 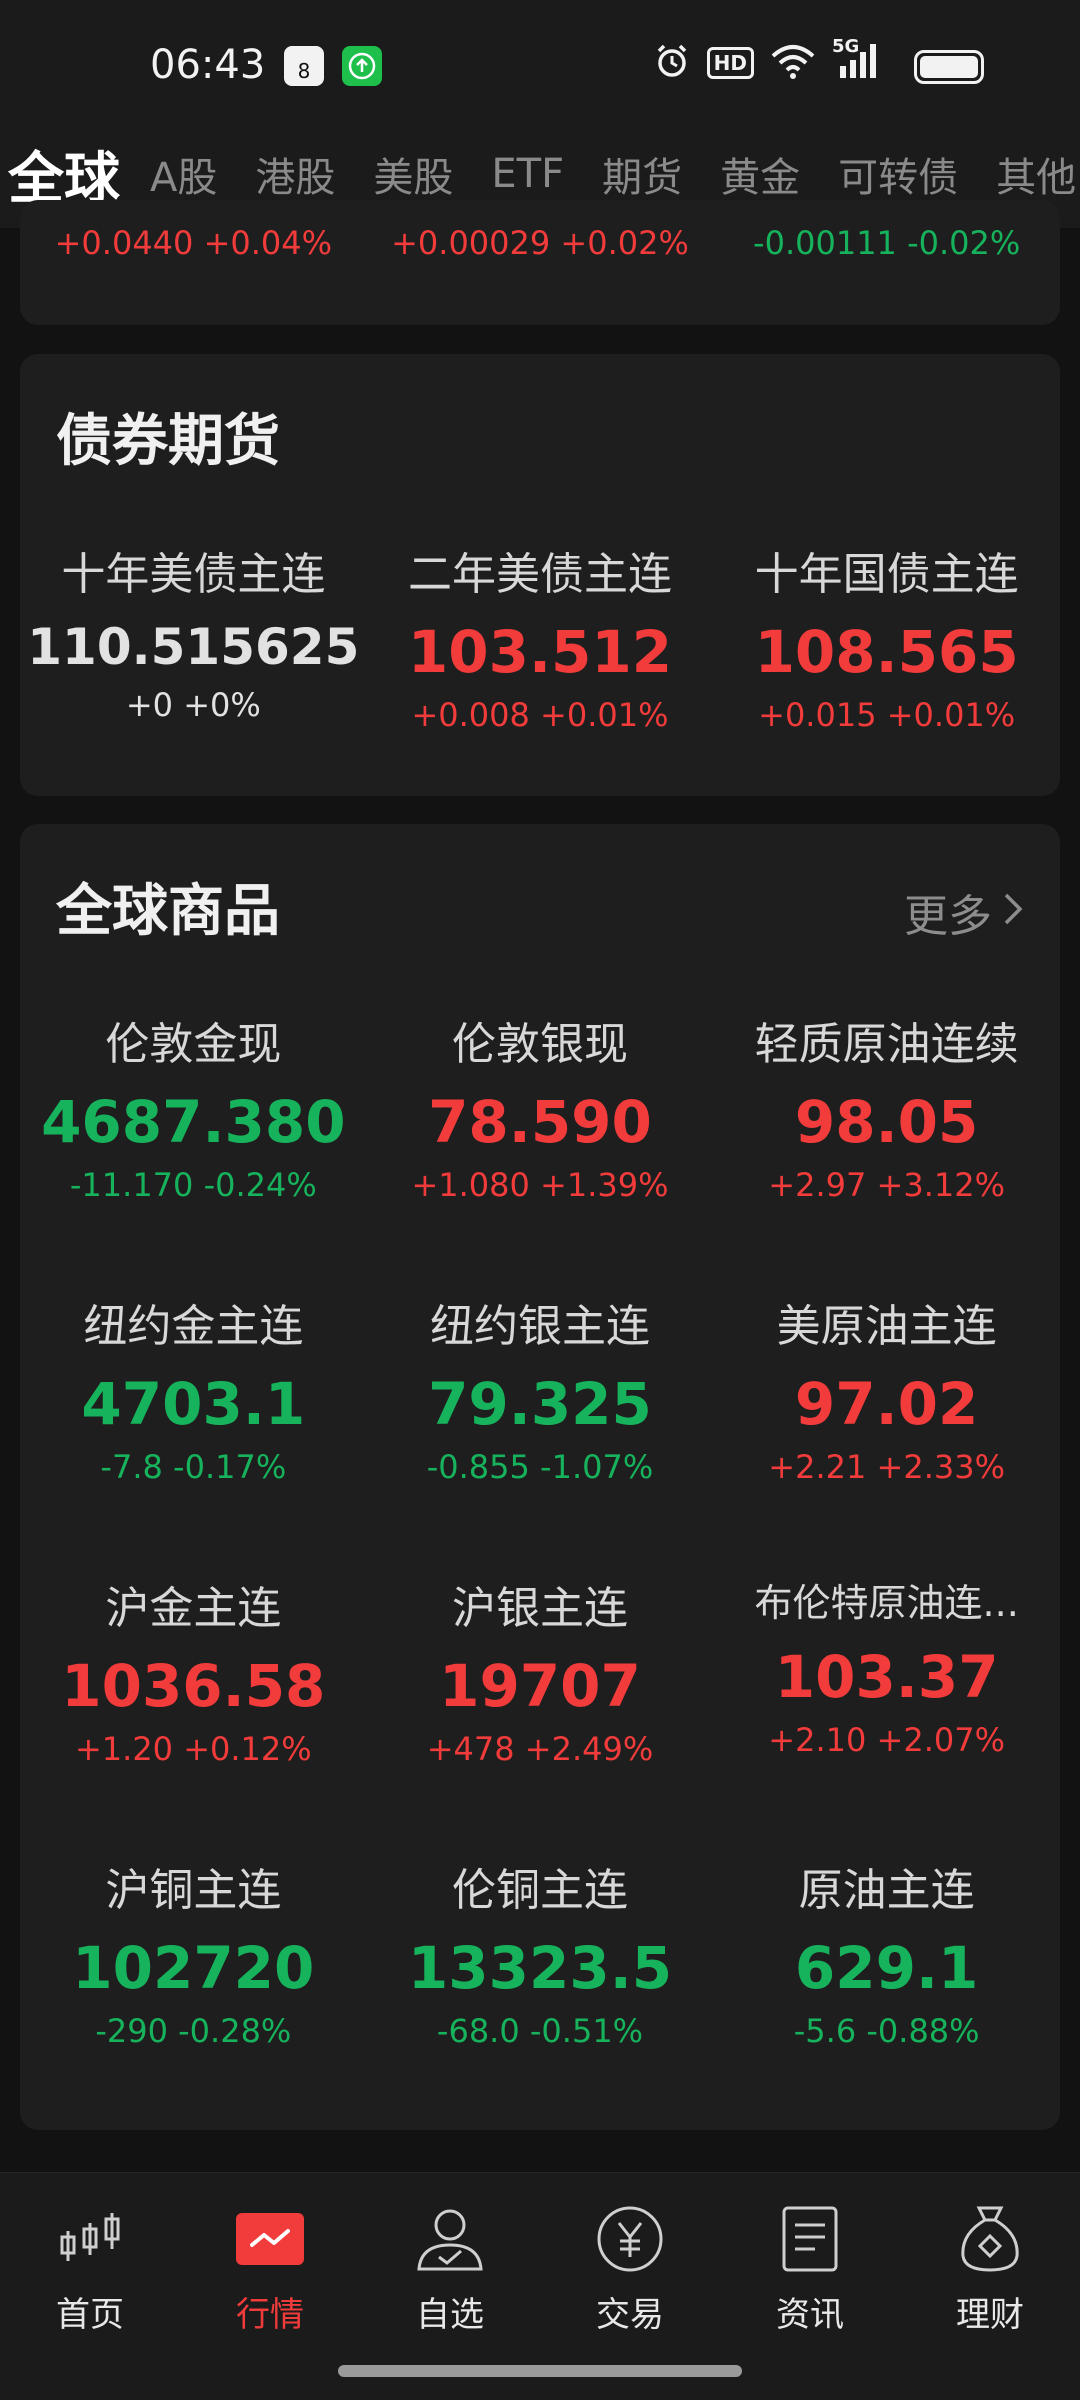 I want to click on quote-price: 102720, so click(x=193, y=1968).